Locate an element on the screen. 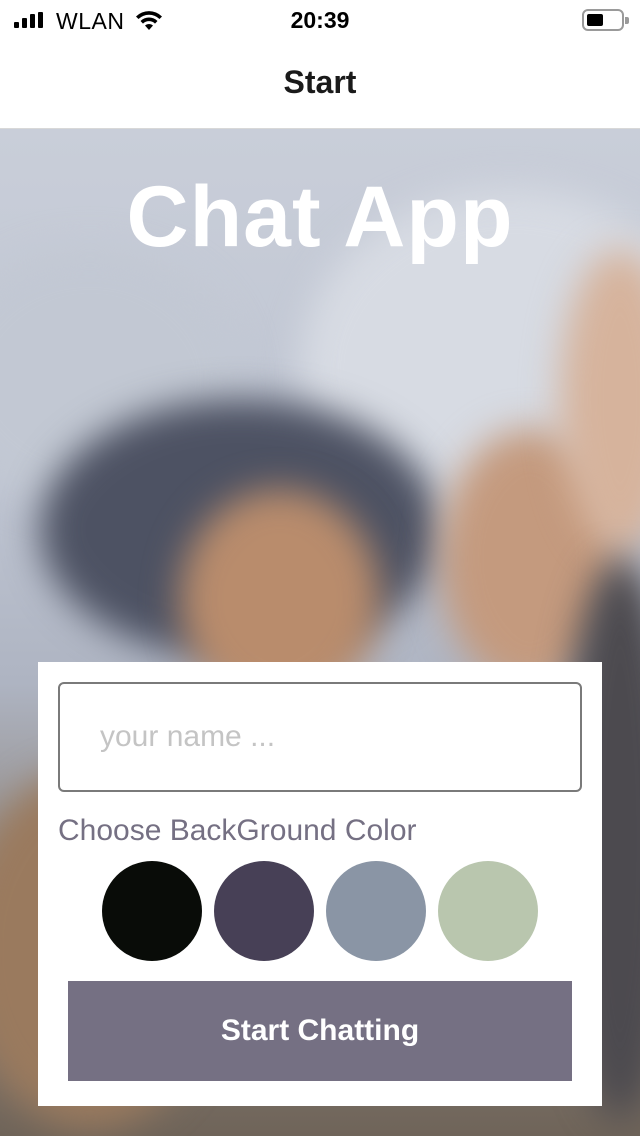 This screenshot has width=640, height=1136. battery-icon is located at coordinates (605, 20).